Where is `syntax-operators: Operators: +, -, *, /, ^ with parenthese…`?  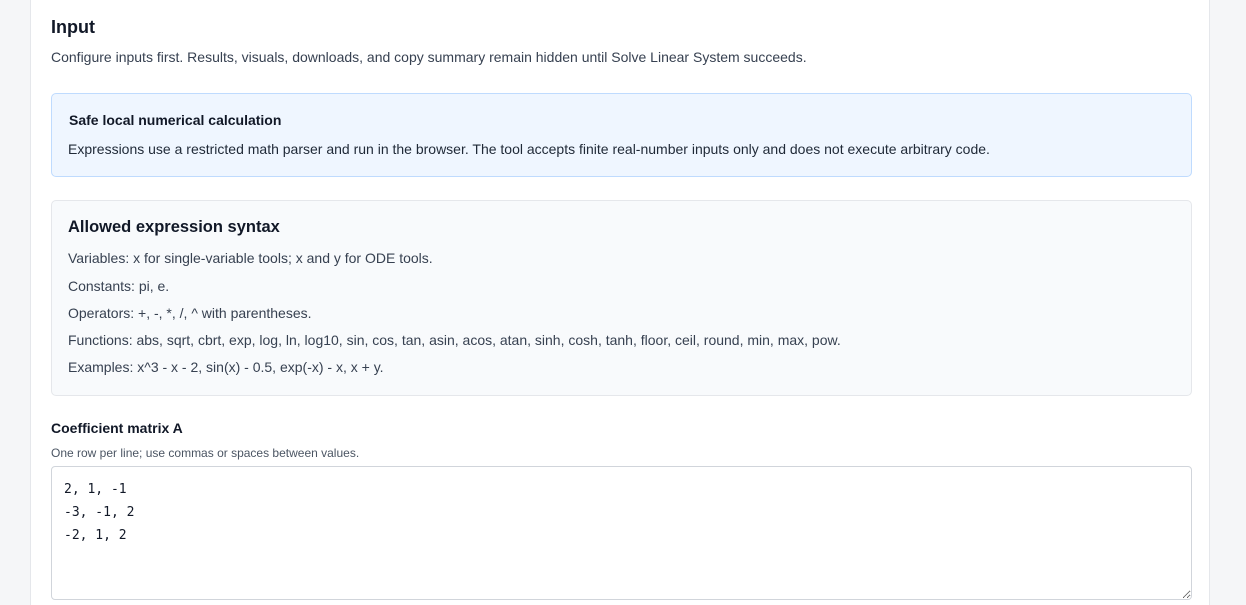 syntax-operators: Operators: +, -, *, /, ^ with parenthese… is located at coordinates (190, 313).